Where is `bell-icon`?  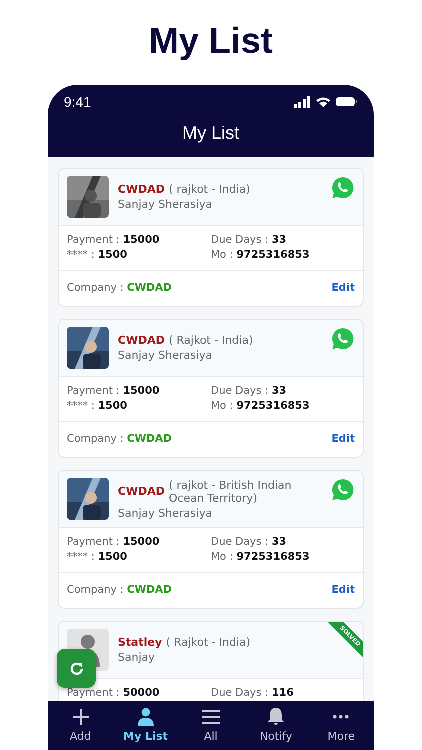 bell-icon is located at coordinates (276, 717).